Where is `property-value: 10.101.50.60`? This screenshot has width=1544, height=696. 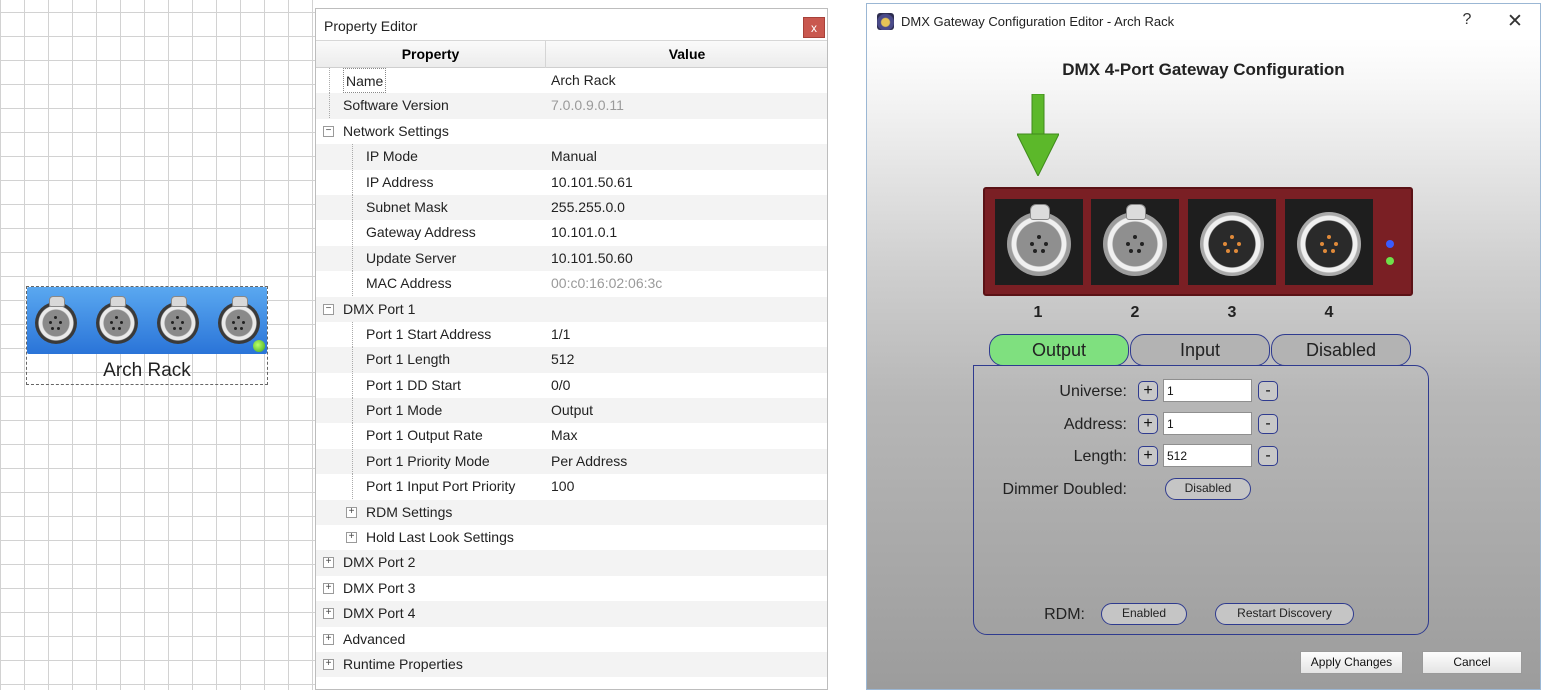
property-value: 10.101.50.60 is located at coordinates (592, 258).